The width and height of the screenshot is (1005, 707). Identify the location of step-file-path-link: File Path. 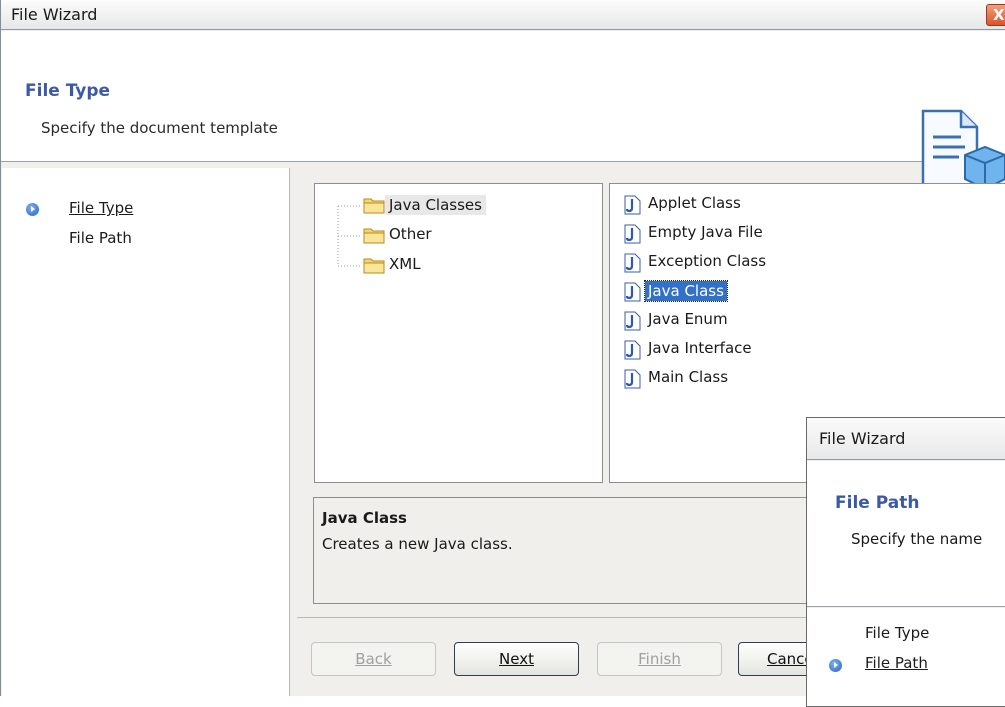
(896, 663).